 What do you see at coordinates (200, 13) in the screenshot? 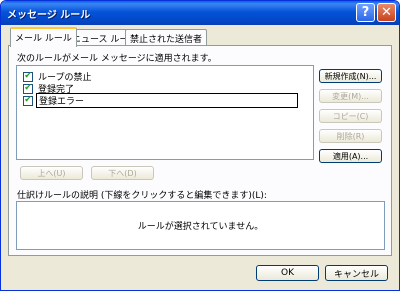
I see `title-bar: メッセージ ルール ? ✕` at bounding box center [200, 13].